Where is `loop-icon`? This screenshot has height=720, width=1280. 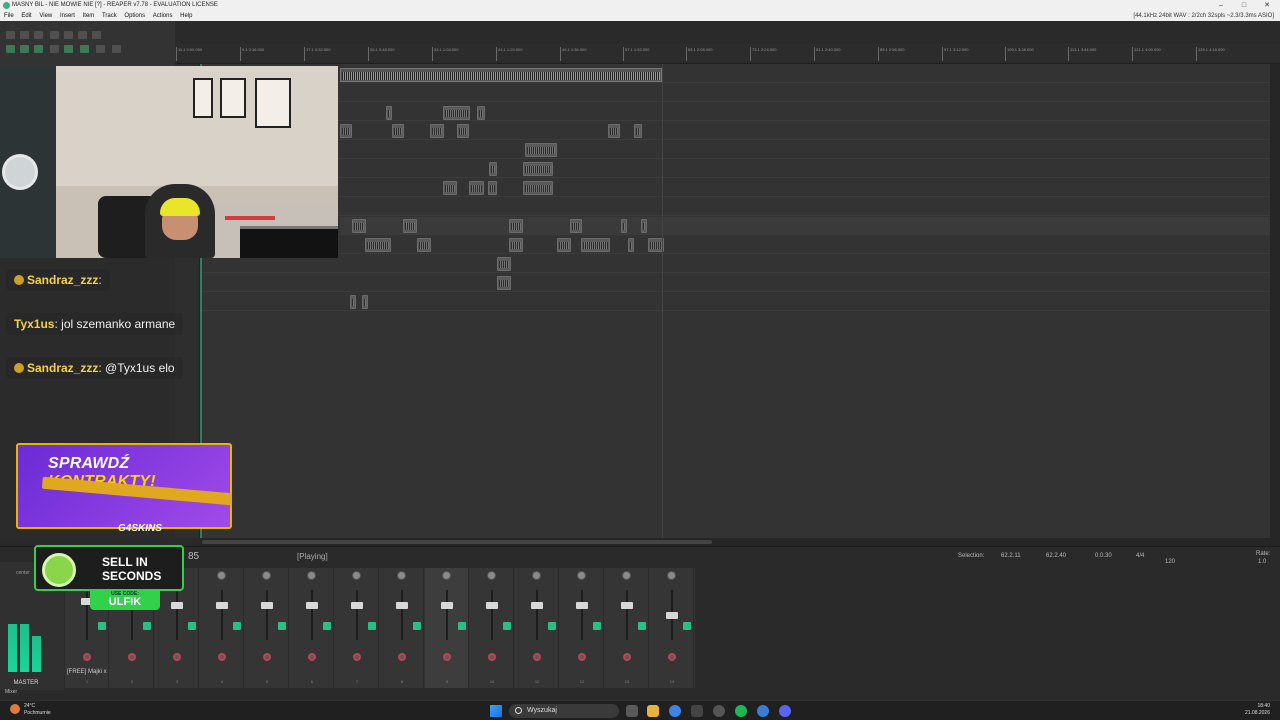
loop-icon is located at coordinates (84, 49).